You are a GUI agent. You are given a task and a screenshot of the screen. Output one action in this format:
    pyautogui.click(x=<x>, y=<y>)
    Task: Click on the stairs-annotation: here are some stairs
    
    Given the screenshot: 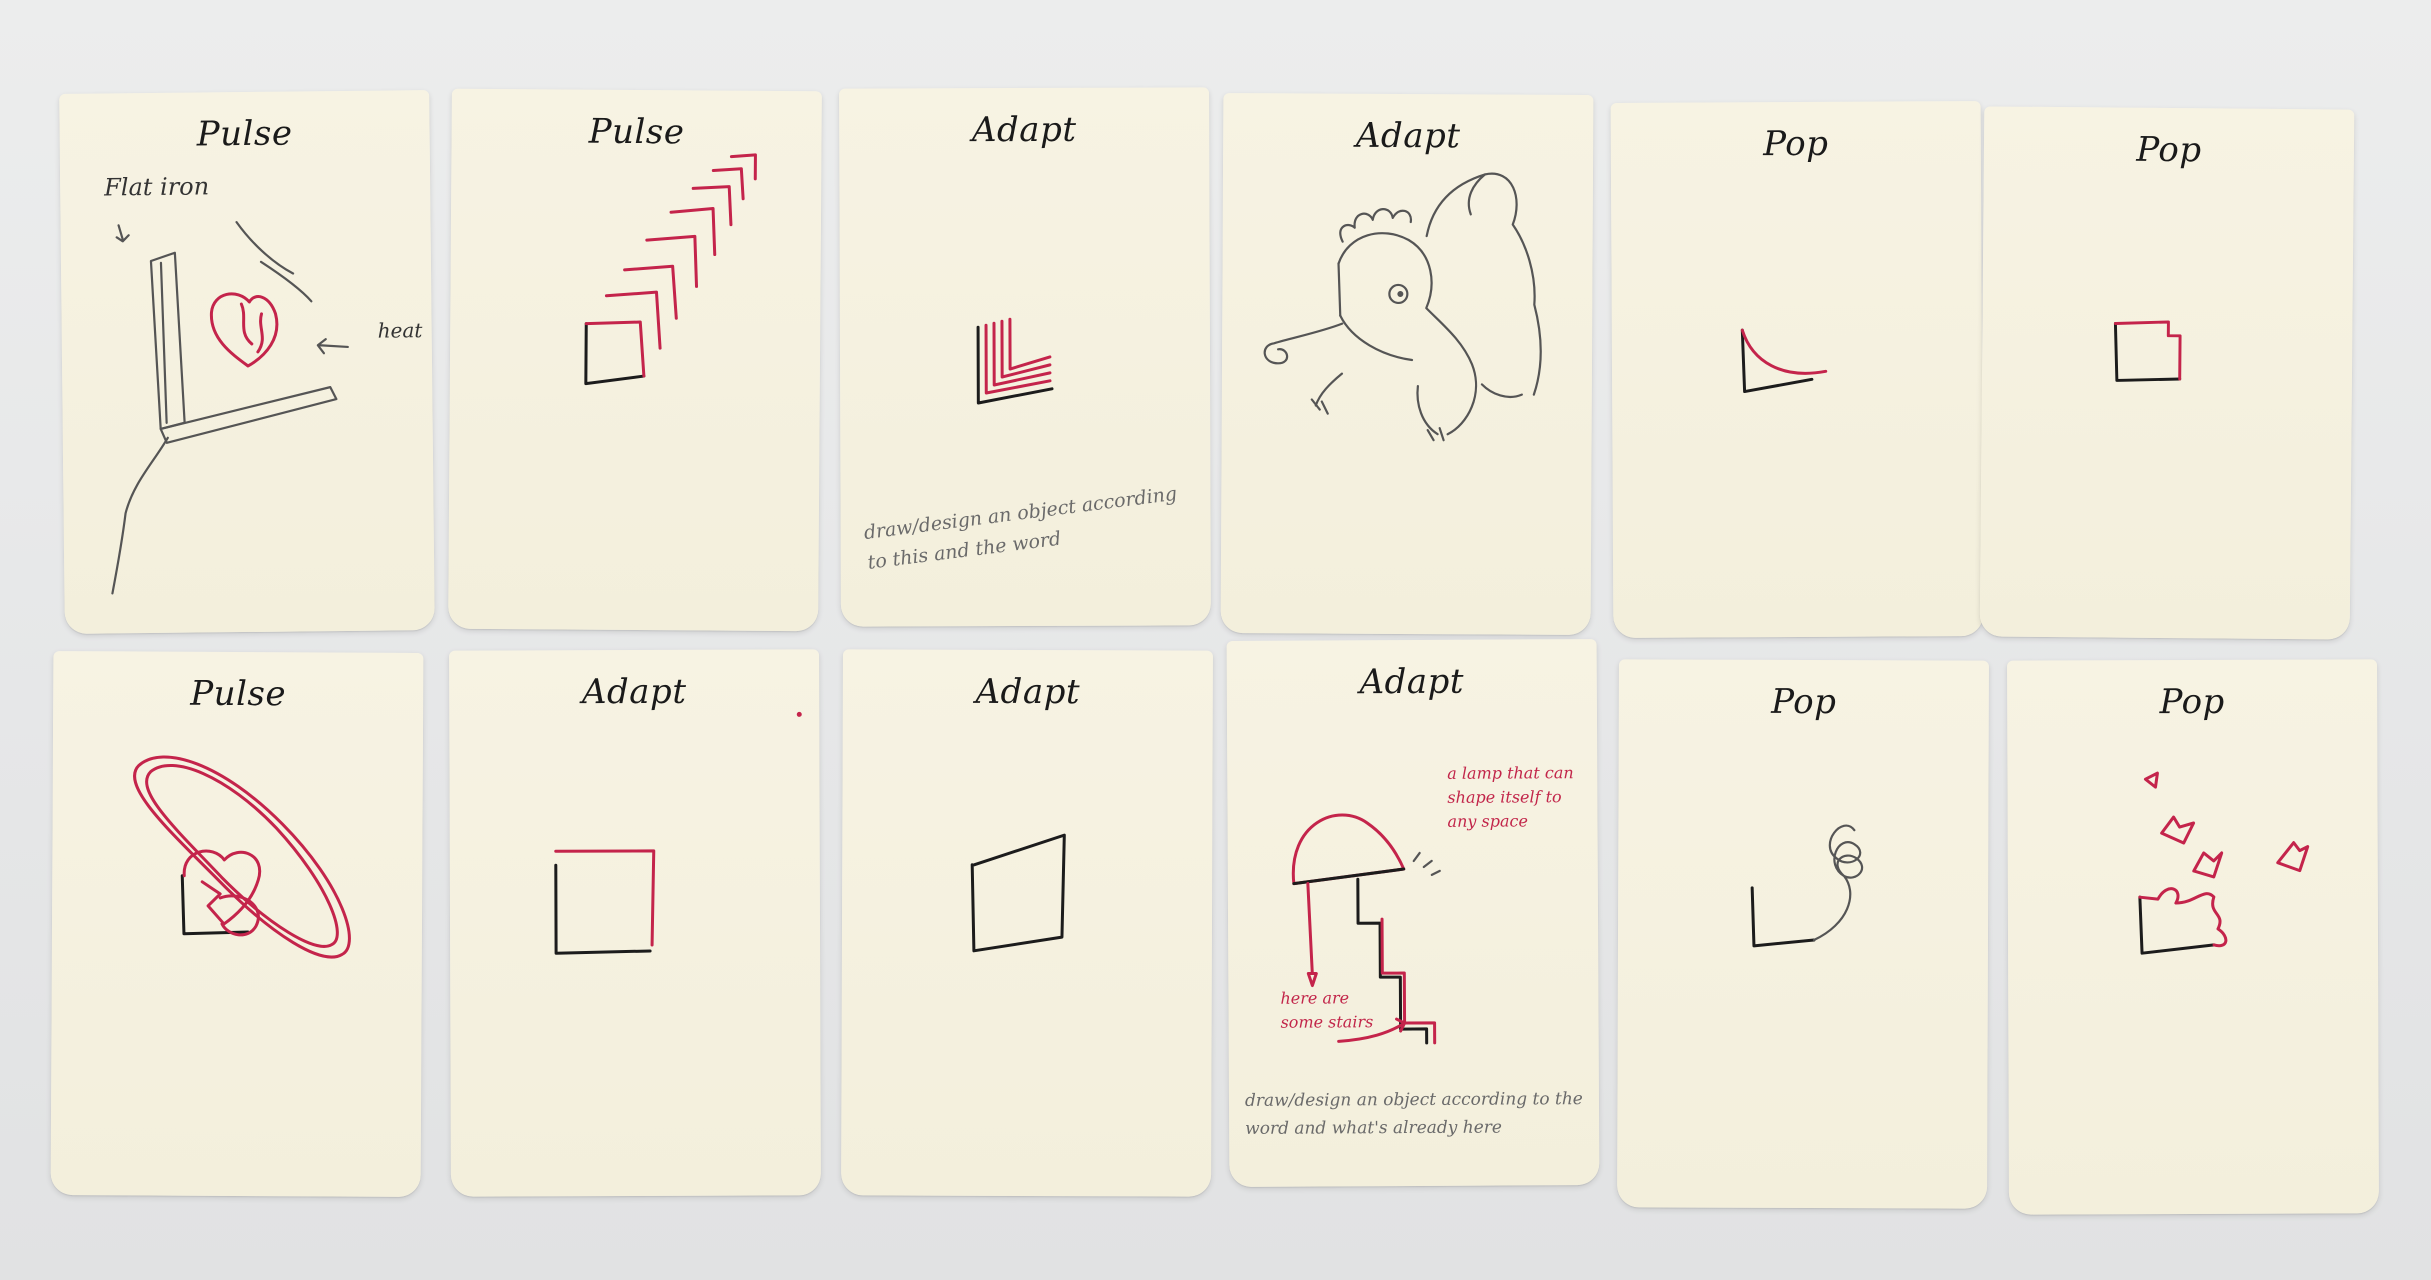 What is the action you would take?
    pyautogui.click(x=1327, y=1010)
    